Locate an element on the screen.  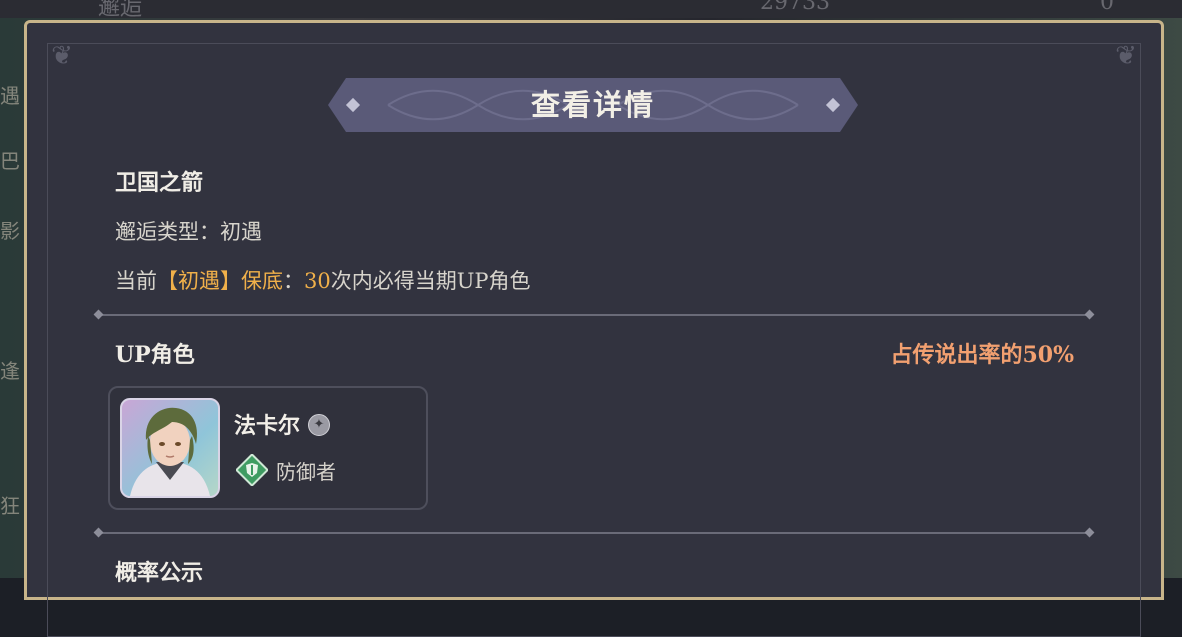
top-resource-bar: 邂逅 29733 0 is located at coordinates (591, 10).